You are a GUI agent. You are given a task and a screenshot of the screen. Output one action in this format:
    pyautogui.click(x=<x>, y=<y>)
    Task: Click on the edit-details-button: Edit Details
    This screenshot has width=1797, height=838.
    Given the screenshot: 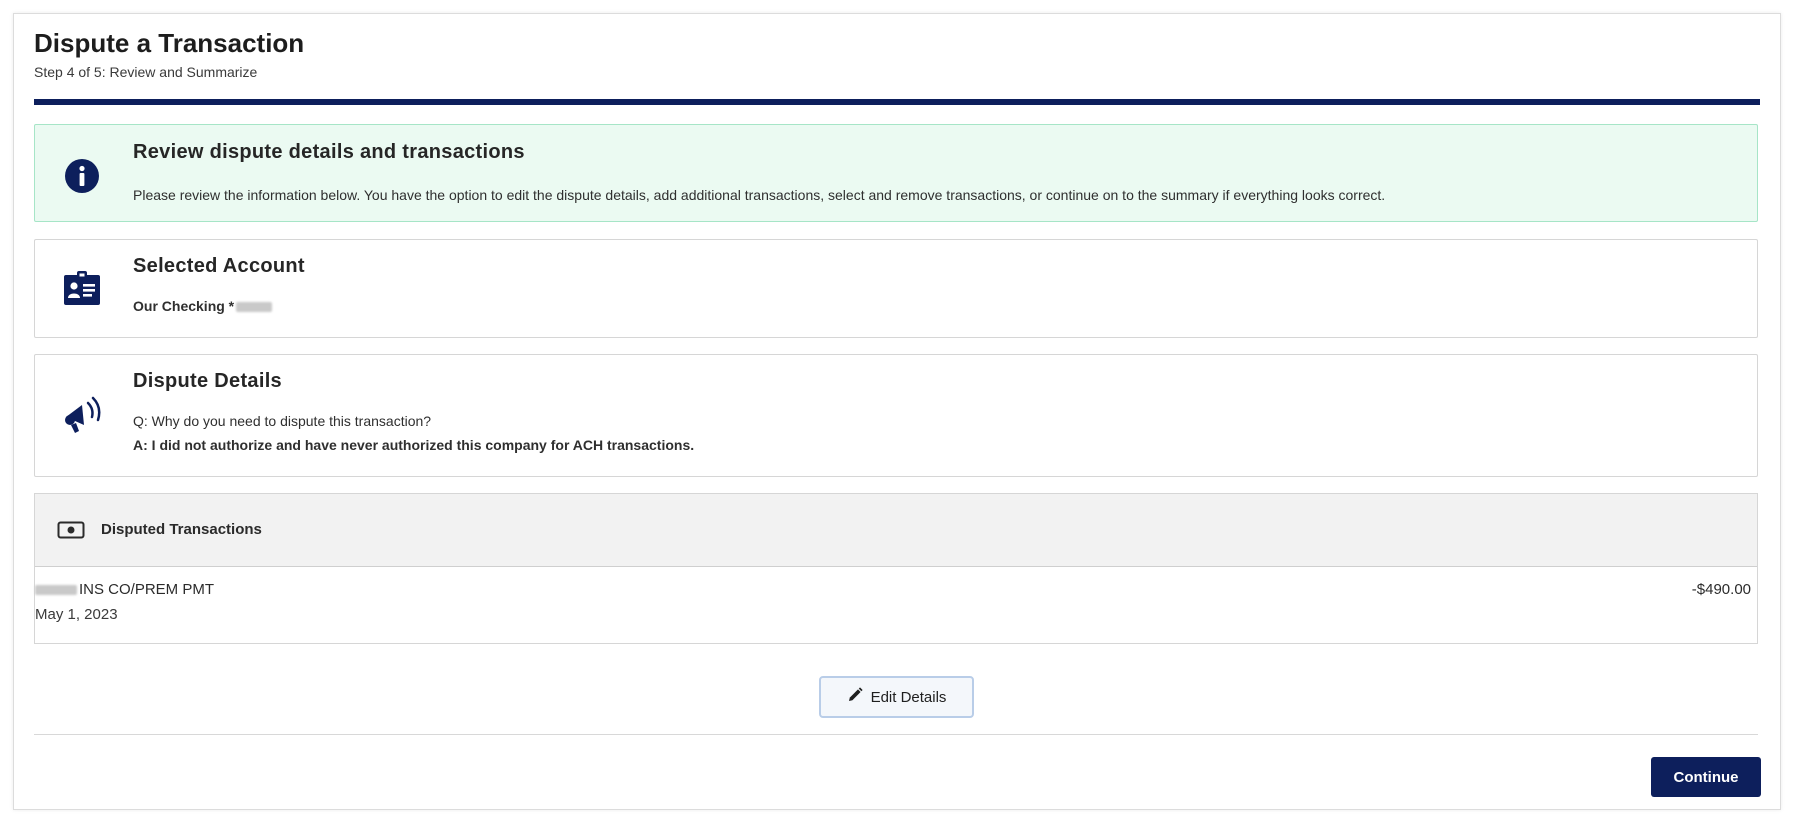 What is the action you would take?
    pyautogui.click(x=896, y=697)
    